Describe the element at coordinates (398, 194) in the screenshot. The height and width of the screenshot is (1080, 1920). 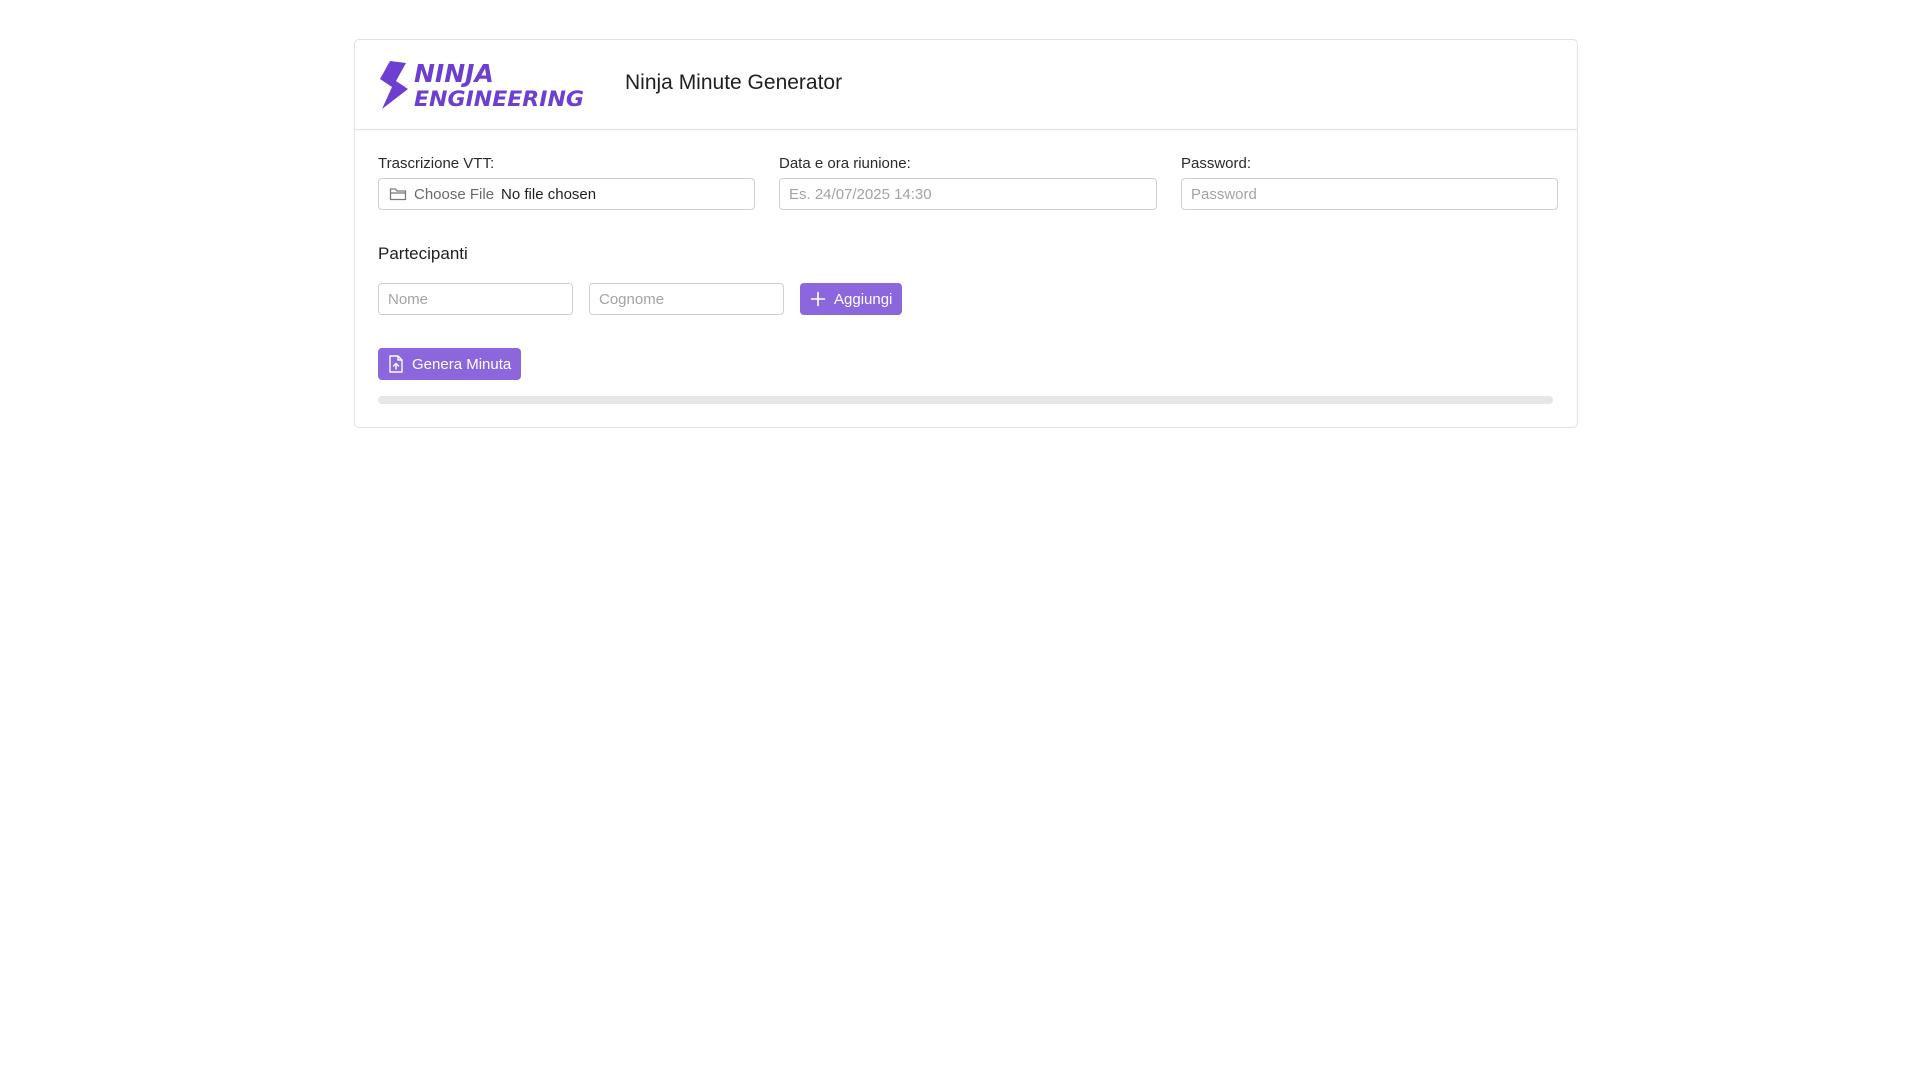
I see `folder-icon` at that location.